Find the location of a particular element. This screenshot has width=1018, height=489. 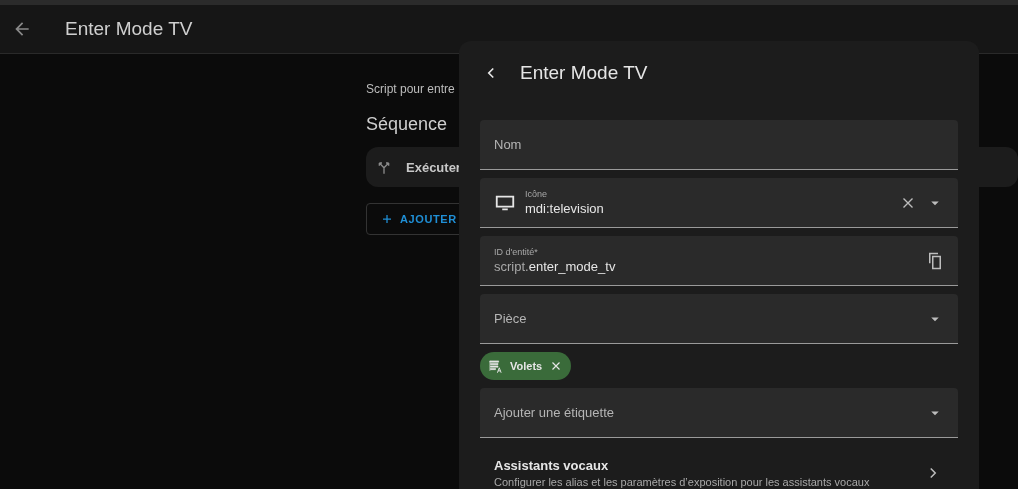

fork-arrow-icon is located at coordinates (384, 167).